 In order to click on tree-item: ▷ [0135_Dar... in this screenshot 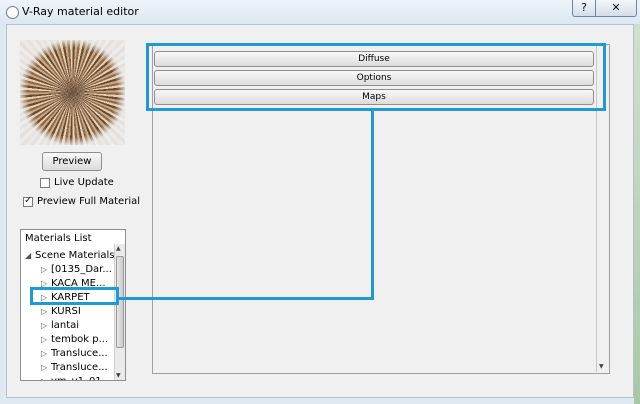, I will do `click(76, 269)`.